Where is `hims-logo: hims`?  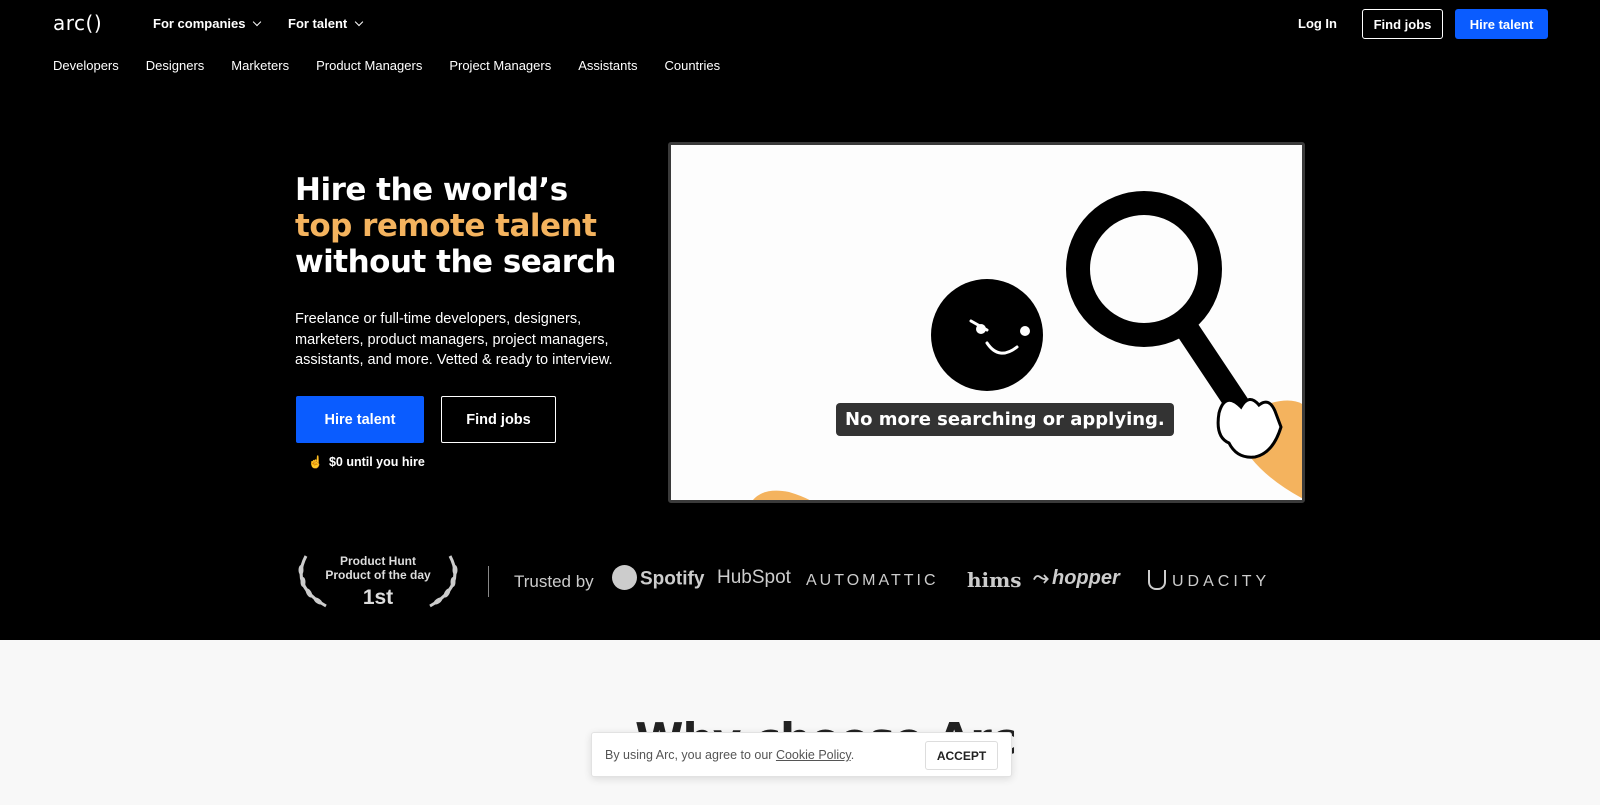 hims-logo: hims is located at coordinates (994, 580).